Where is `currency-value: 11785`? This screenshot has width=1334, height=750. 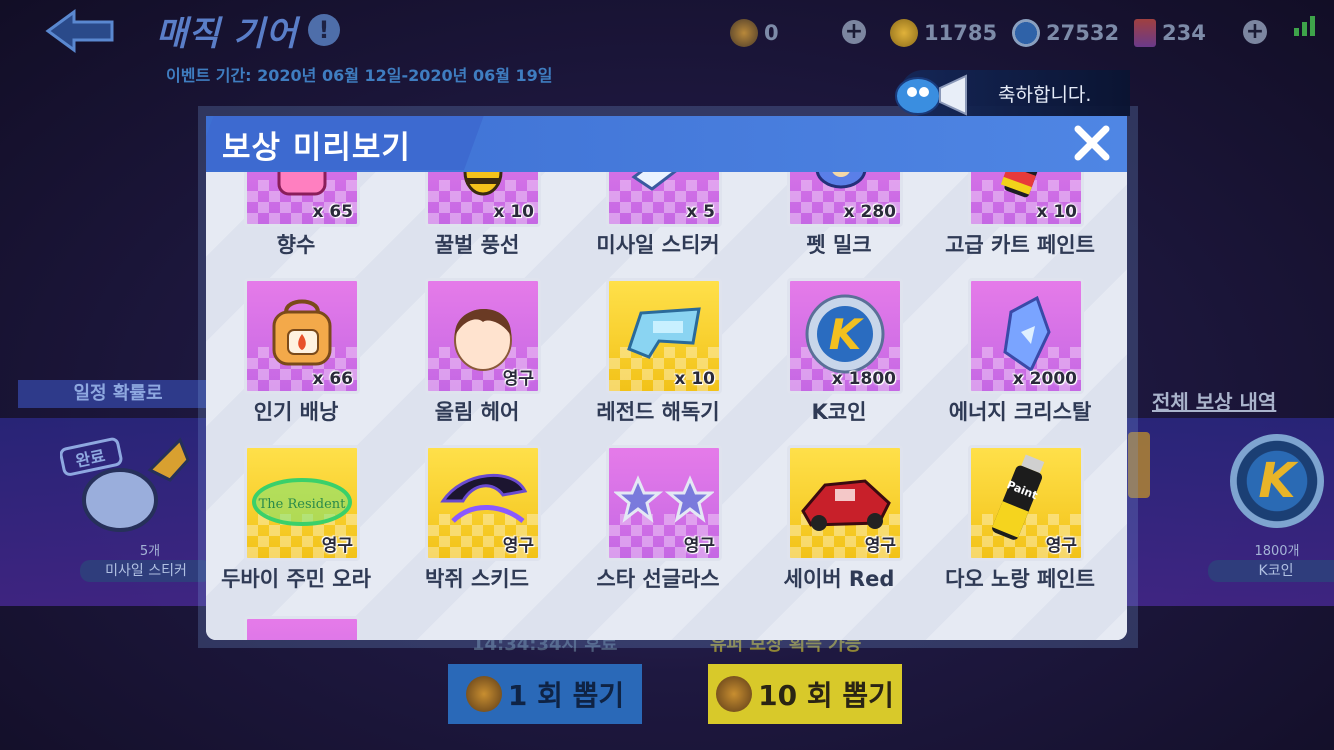 currency-value: 11785 is located at coordinates (961, 33).